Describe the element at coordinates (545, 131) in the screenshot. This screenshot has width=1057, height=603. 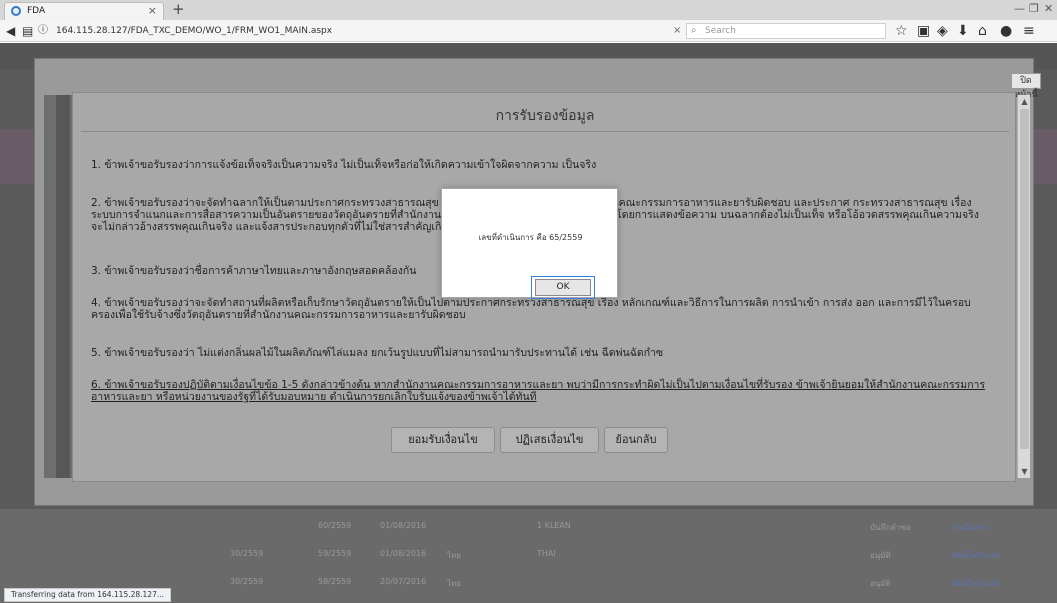
I see `divider` at that location.